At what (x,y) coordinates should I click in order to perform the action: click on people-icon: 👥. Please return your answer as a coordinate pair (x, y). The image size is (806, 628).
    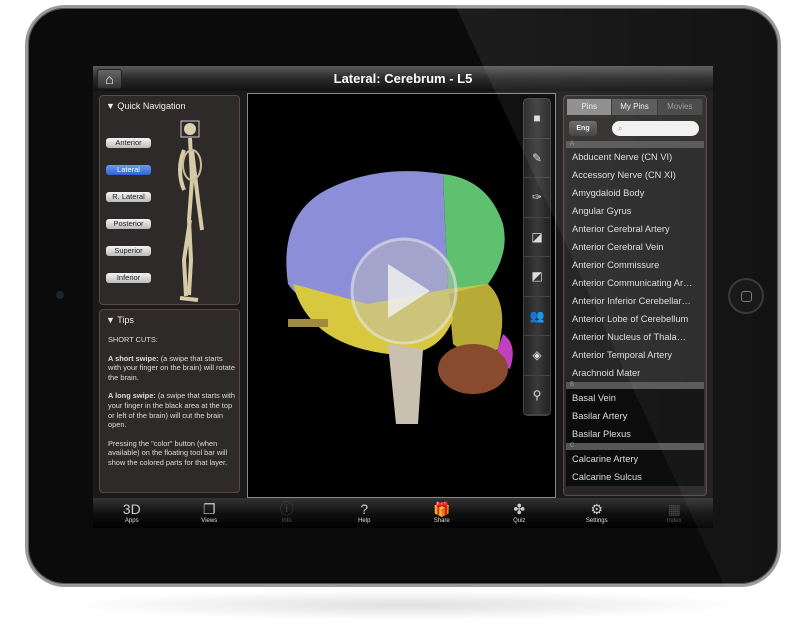
    Looking at the image, I should click on (537, 315).